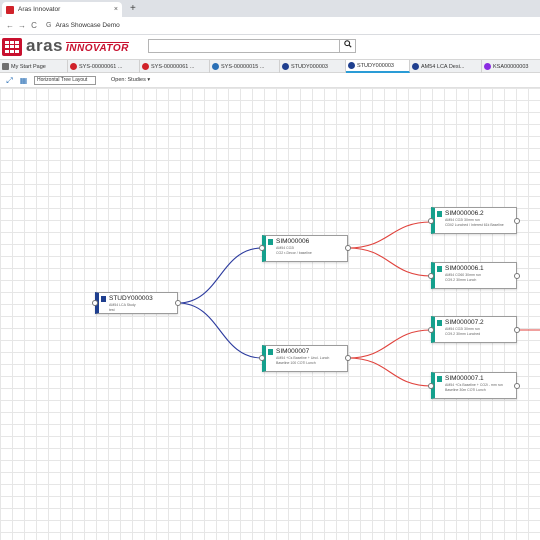  I want to click on node-subtitle: AM54 +Cs Baseline + Uncl. Lunch, so click(303, 358).